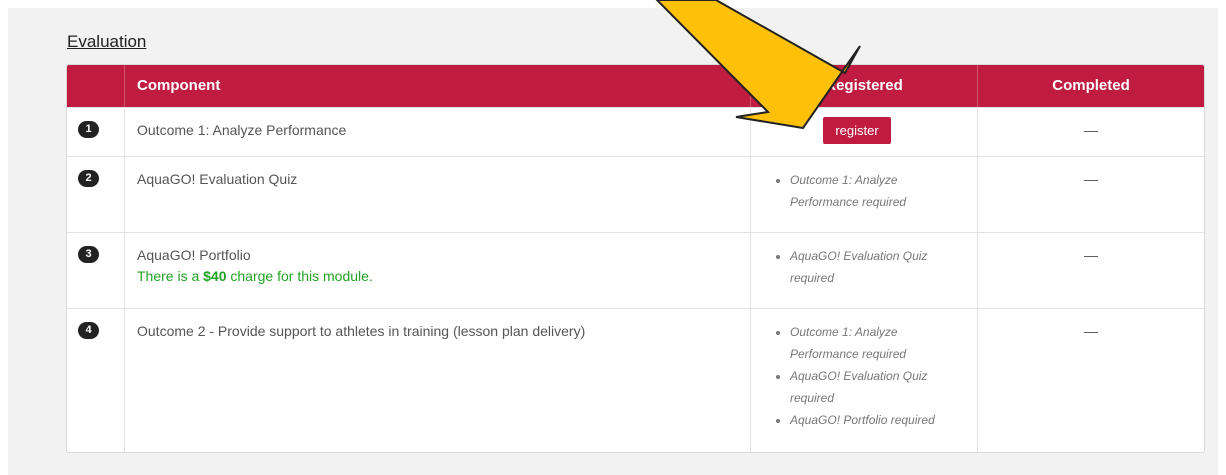 The height and width of the screenshot is (475, 1226). Describe the element at coordinates (107, 41) in the screenshot. I see `section-title: Evaluation` at that location.